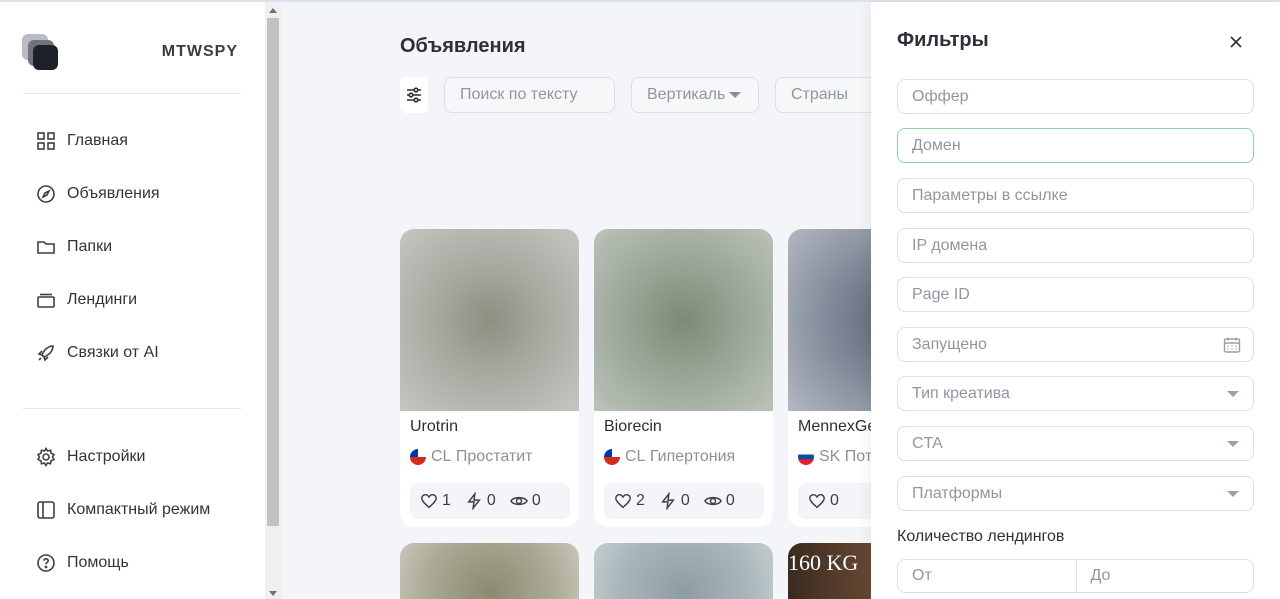 This screenshot has height=599, width=1280. I want to click on sidebar-item-label: Связки от AI, so click(113, 352).